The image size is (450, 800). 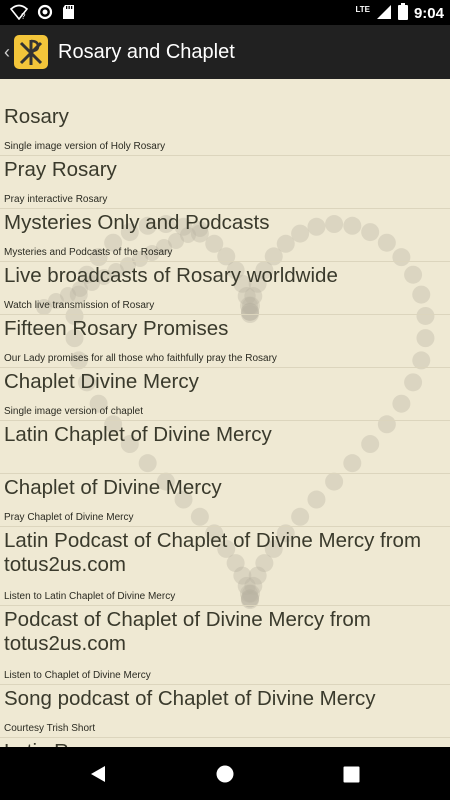 What do you see at coordinates (69, 517) in the screenshot?
I see `menu-item-subtitle: Pray Chaplet of Divine Mercy` at bounding box center [69, 517].